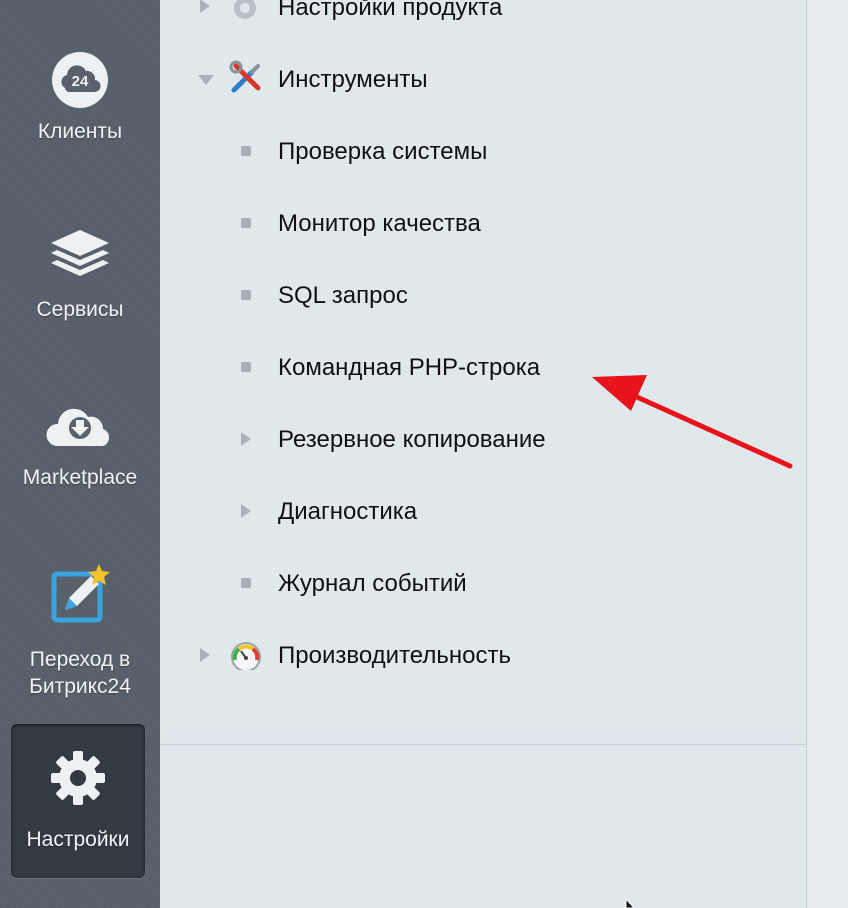  What do you see at coordinates (630, 903) in the screenshot?
I see `mouse-cursor-icon` at bounding box center [630, 903].